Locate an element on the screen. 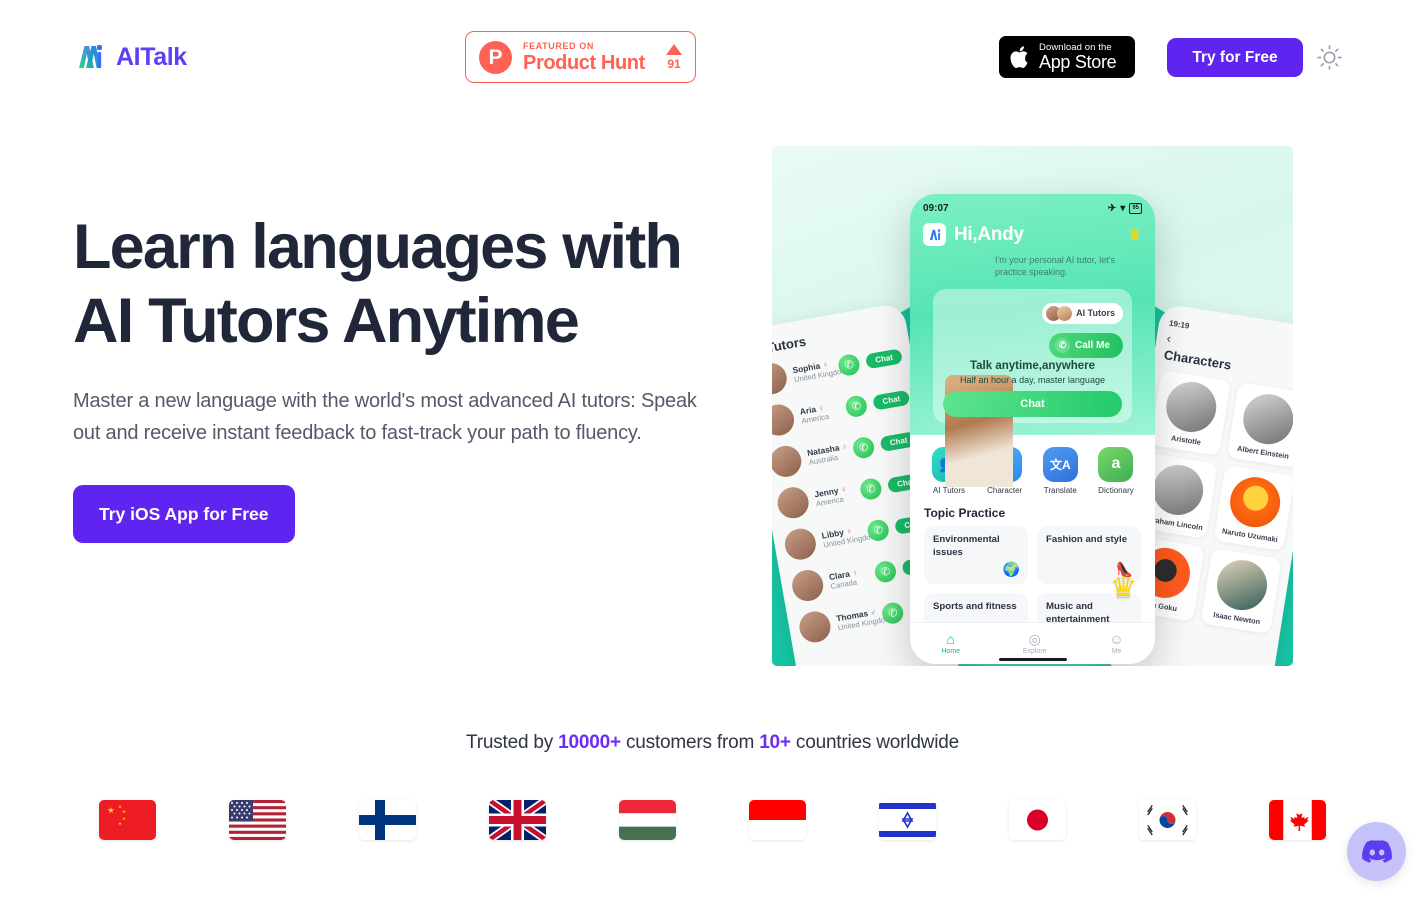 The image size is (1425, 900). country-count: 10+ is located at coordinates (775, 742).